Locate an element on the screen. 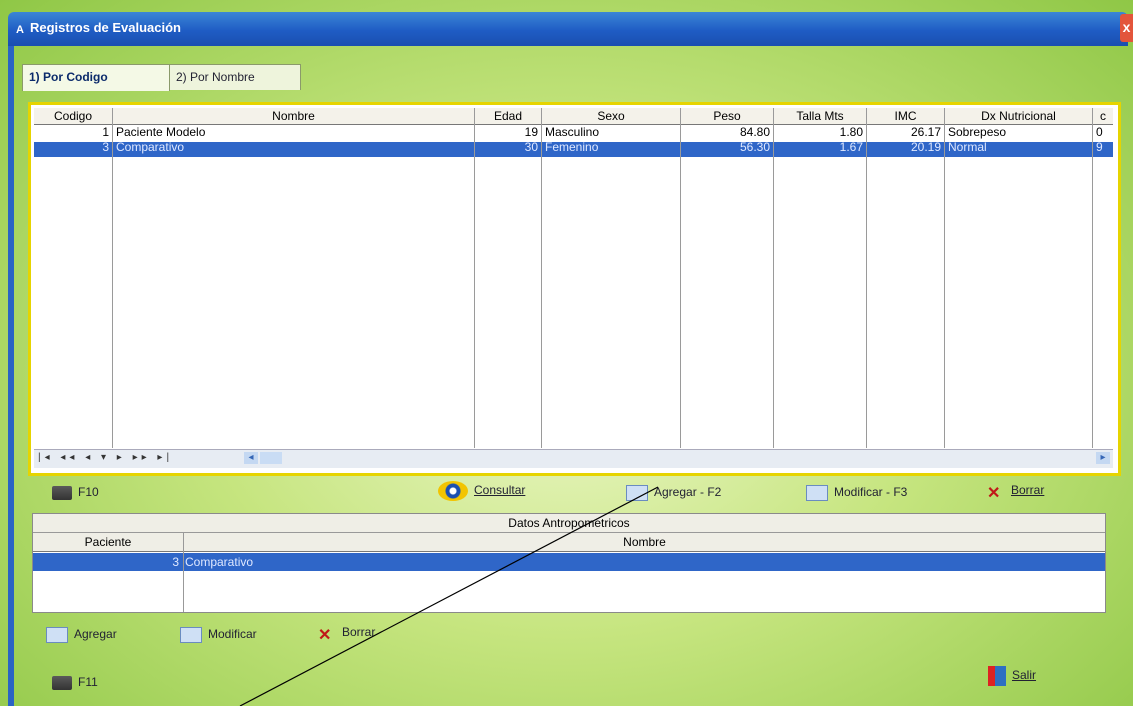 Image resolution: width=1133 pixels, height=706 pixels. annotation-line-stroke is located at coordinates (449, 596).